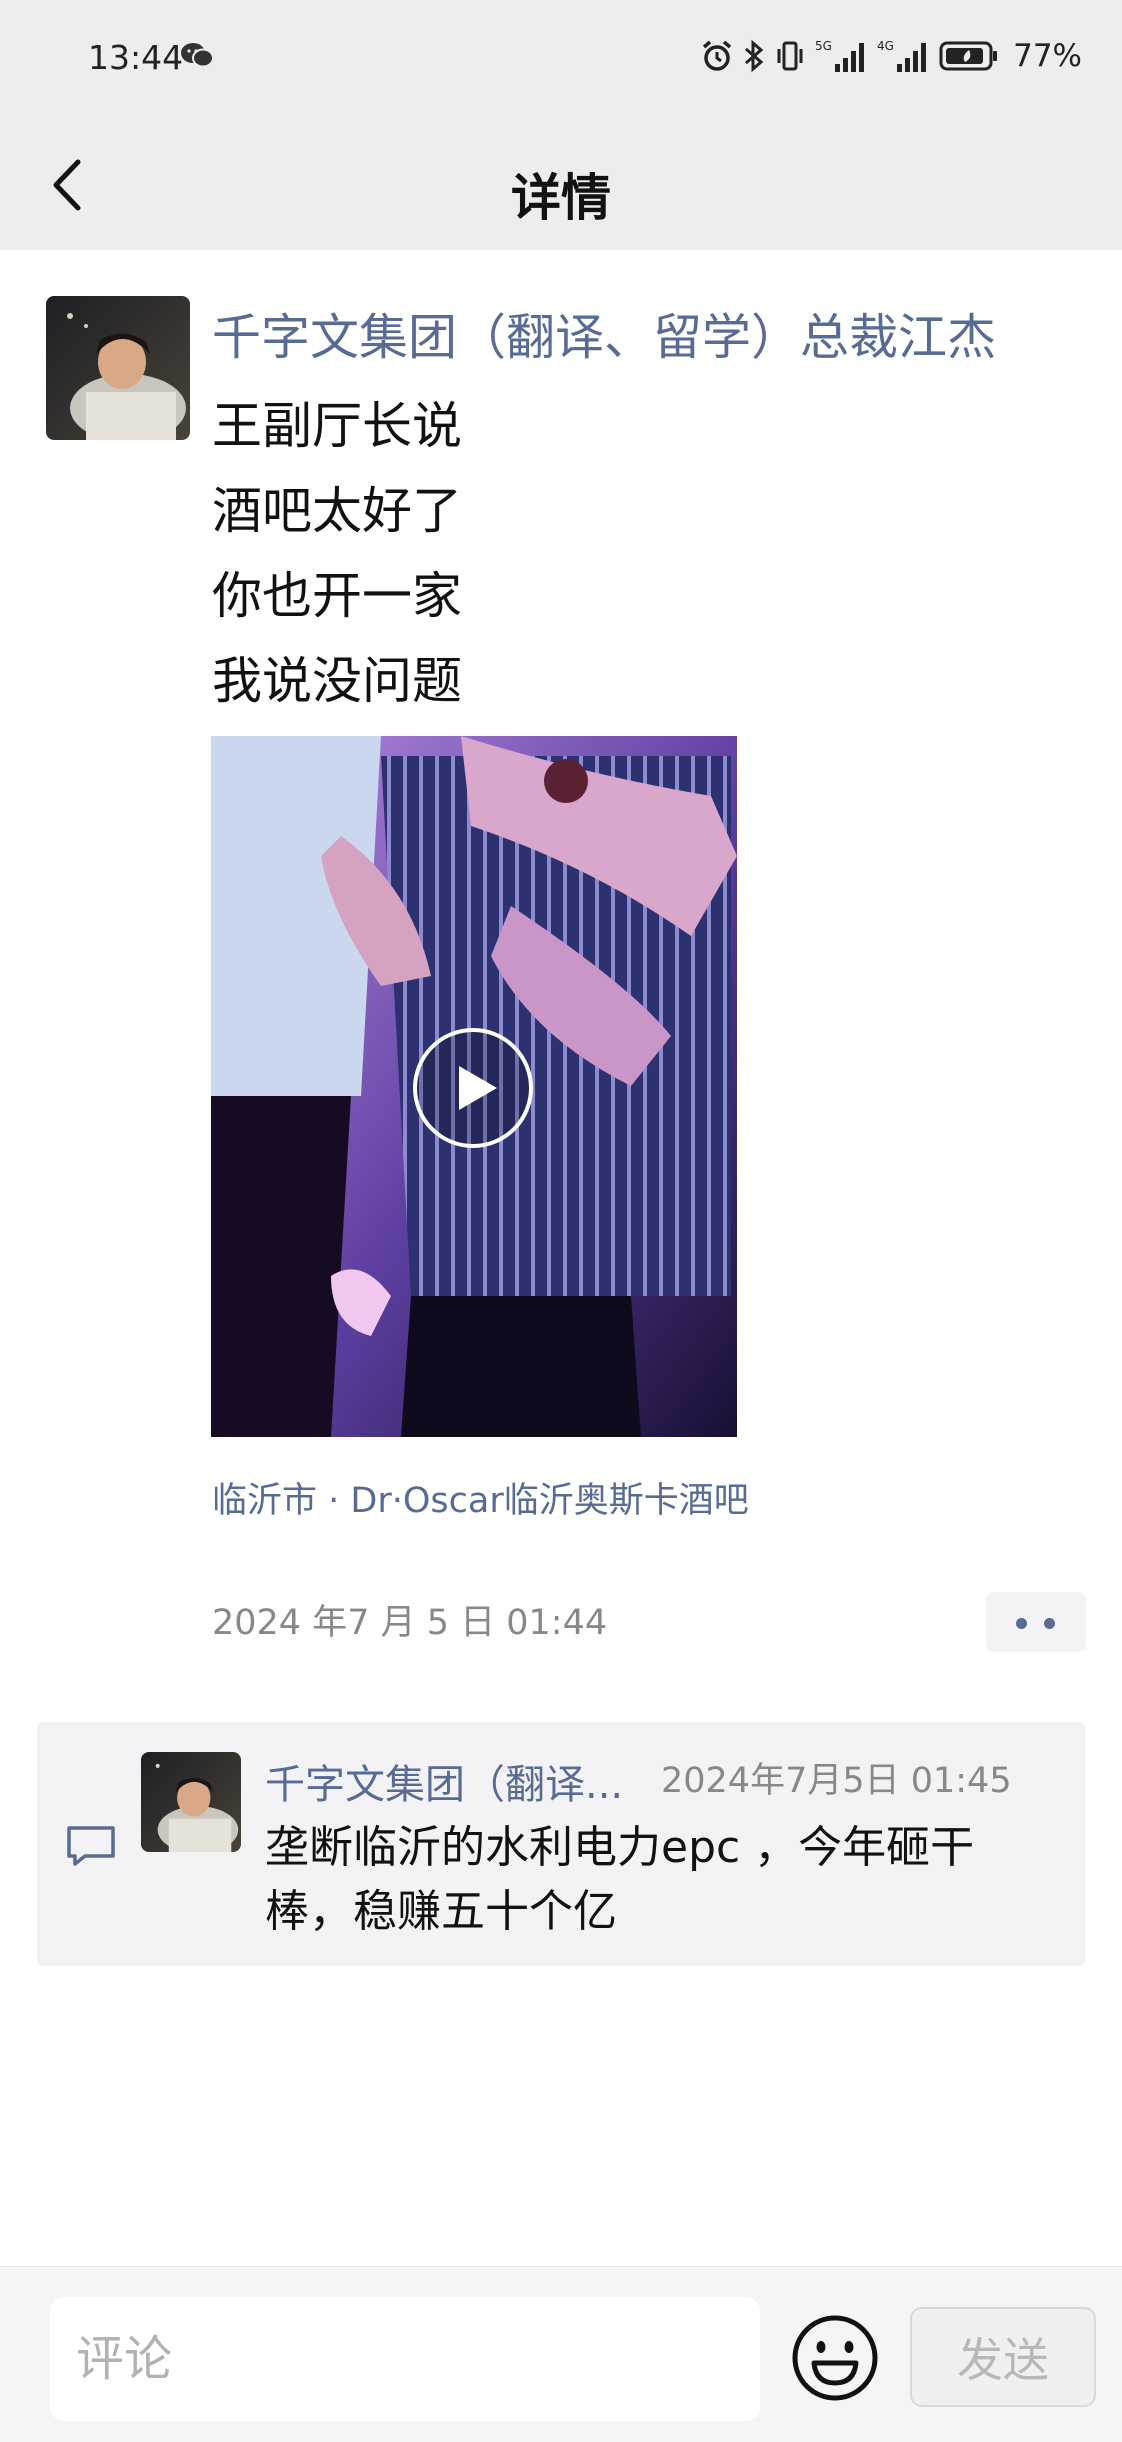  What do you see at coordinates (337, 681) in the screenshot?
I see `post-line: 我说没问题` at bounding box center [337, 681].